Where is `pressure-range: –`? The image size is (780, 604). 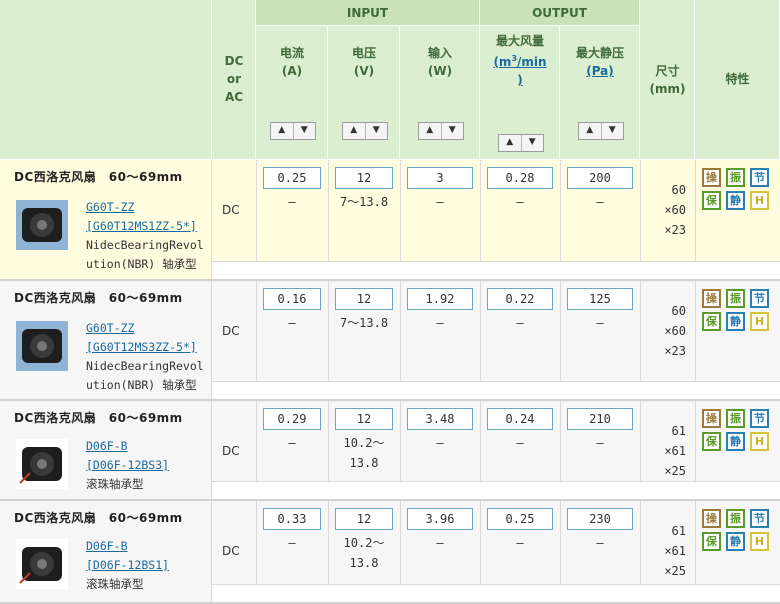 pressure-range: – is located at coordinates (600, 323).